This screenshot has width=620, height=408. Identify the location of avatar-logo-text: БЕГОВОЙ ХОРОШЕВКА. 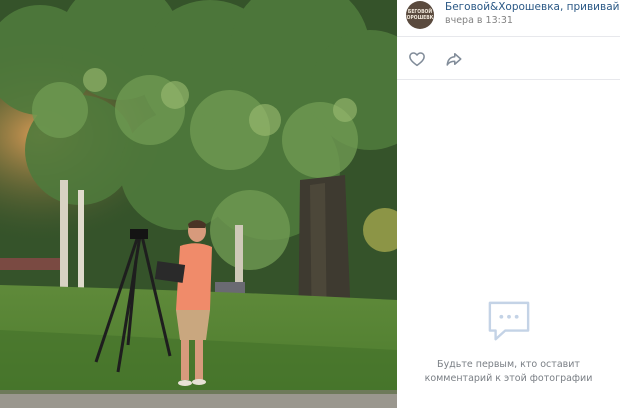
(420, 15).